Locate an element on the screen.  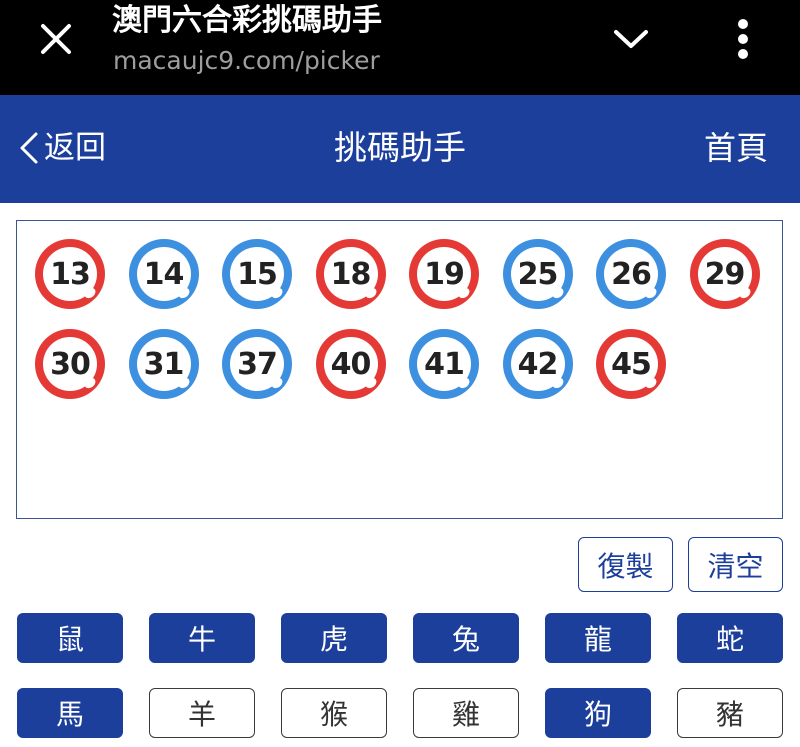
copy-button: 復製 is located at coordinates (625, 564).